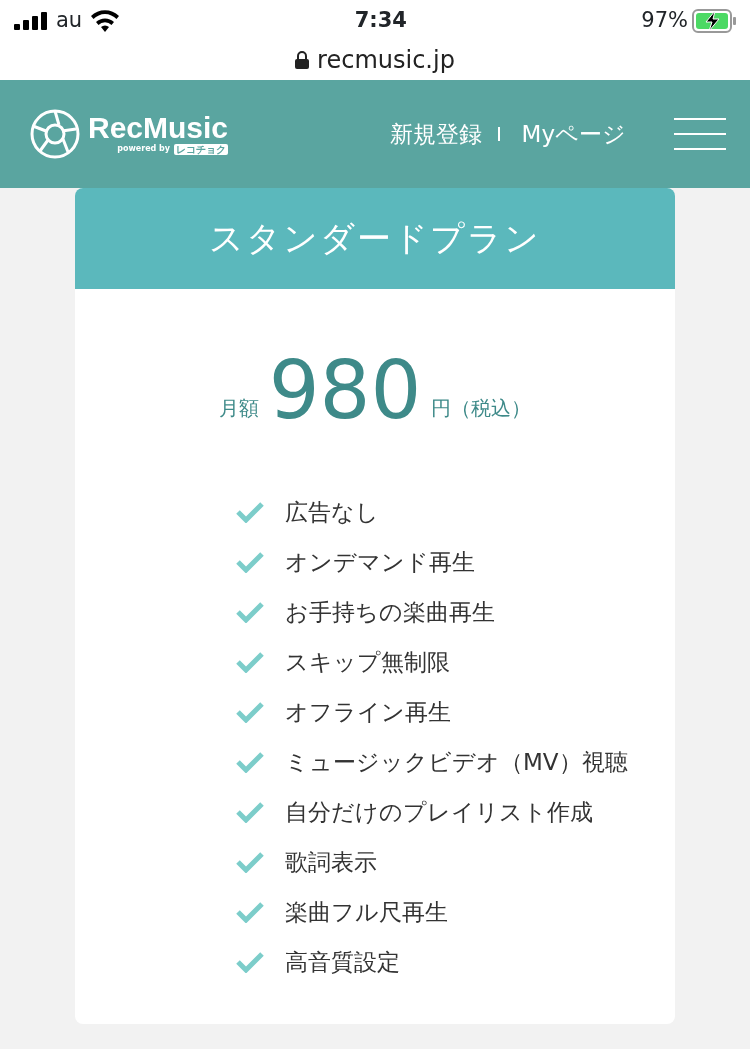 The width and height of the screenshot is (750, 1049). What do you see at coordinates (342, 962) in the screenshot?
I see `feature-text: 高音質設定` at bounding box center [342, 962].